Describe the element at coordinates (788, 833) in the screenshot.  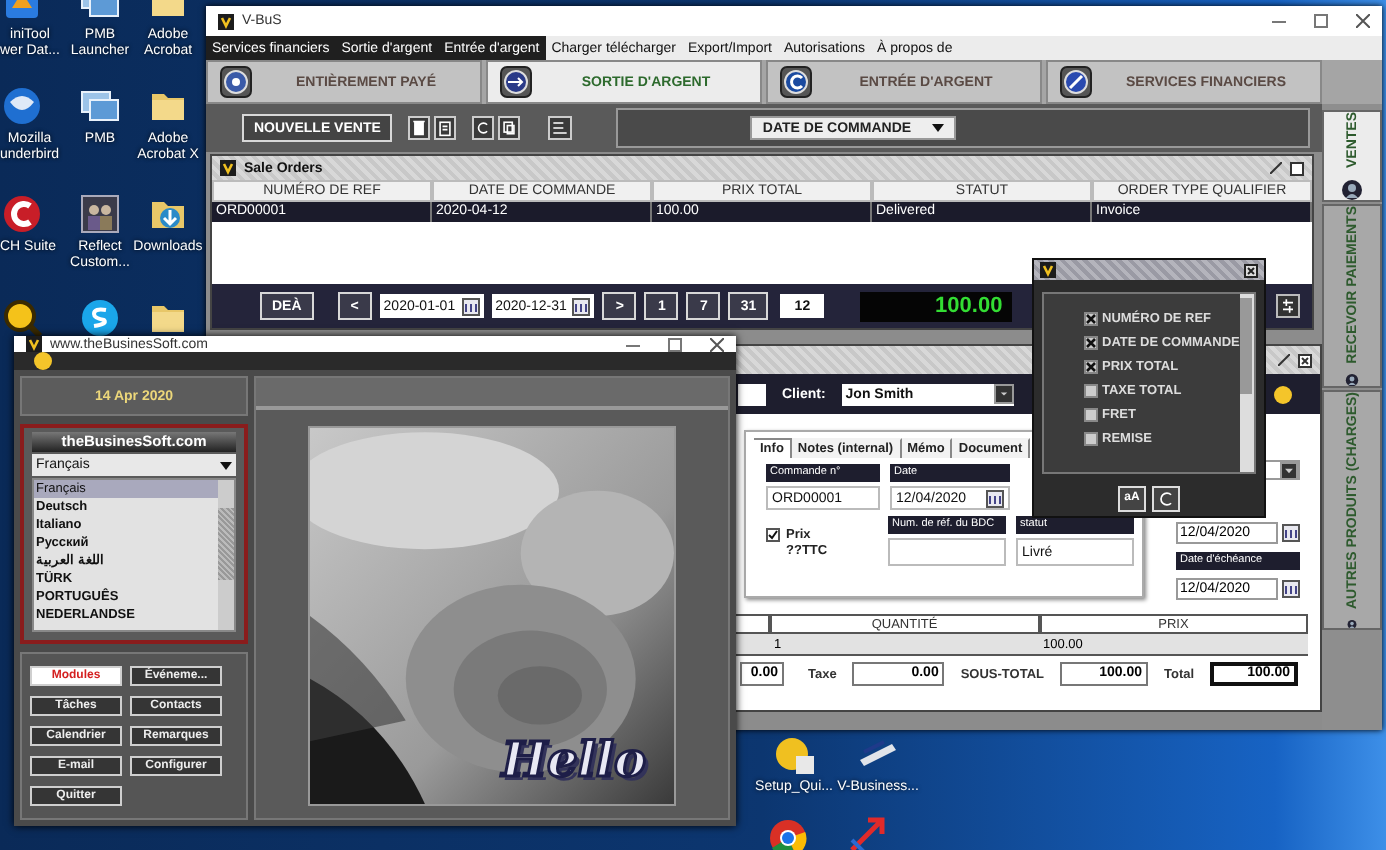
I see `browser-icon` at that location.